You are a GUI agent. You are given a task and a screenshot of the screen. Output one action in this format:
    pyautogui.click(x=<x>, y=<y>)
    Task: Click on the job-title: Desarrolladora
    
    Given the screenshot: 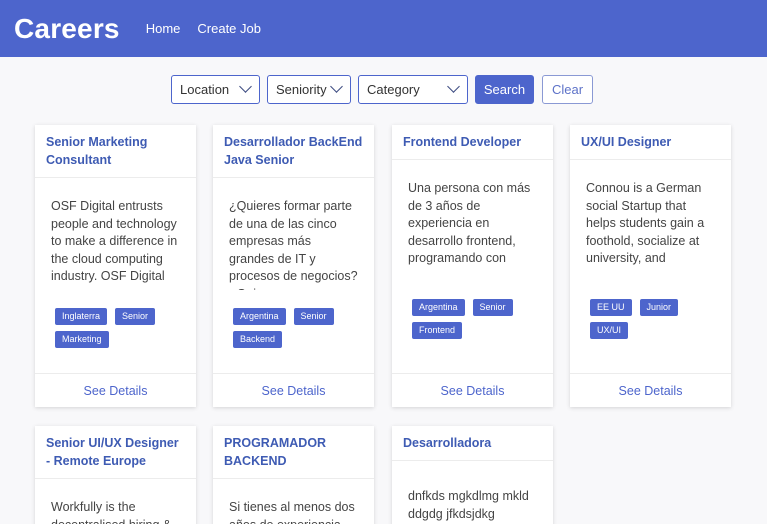 What is the action you would take?
    pyautogui.click(x=472, y=443)
    